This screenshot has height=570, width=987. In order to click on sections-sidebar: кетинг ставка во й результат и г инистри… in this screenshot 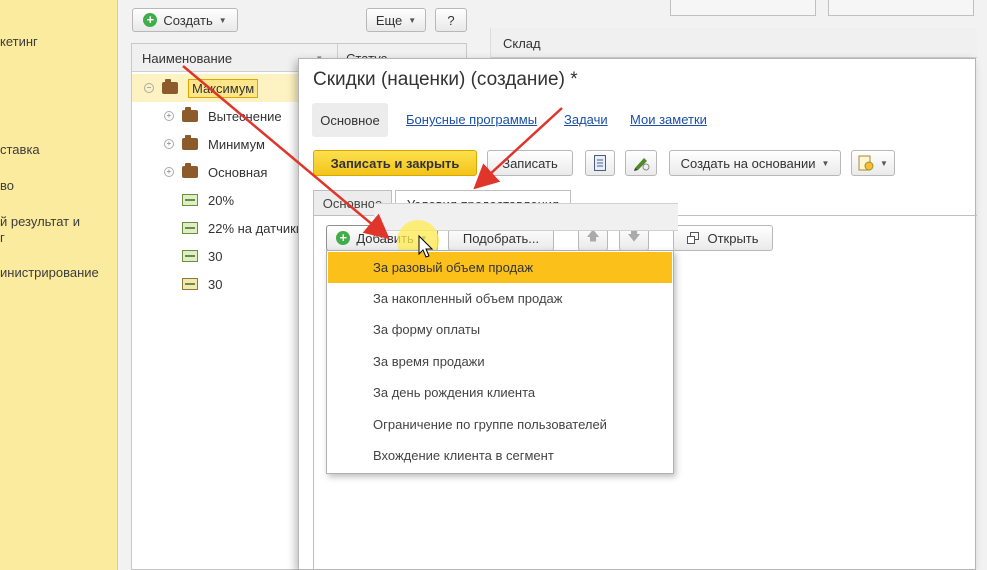, I will do `click(59, 285)`.